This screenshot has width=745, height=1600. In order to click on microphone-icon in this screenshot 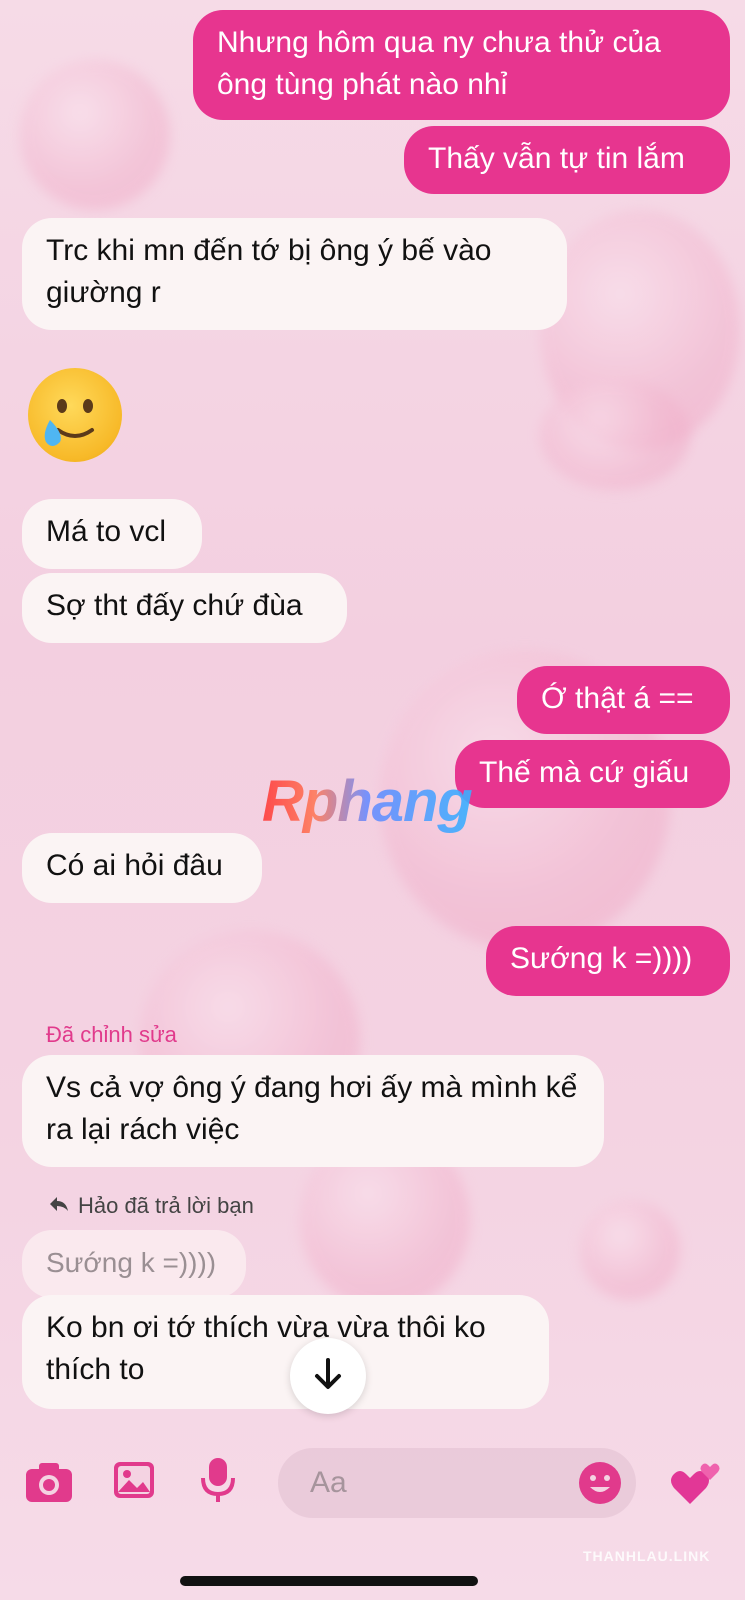, I will do `click(218, 1482)`.